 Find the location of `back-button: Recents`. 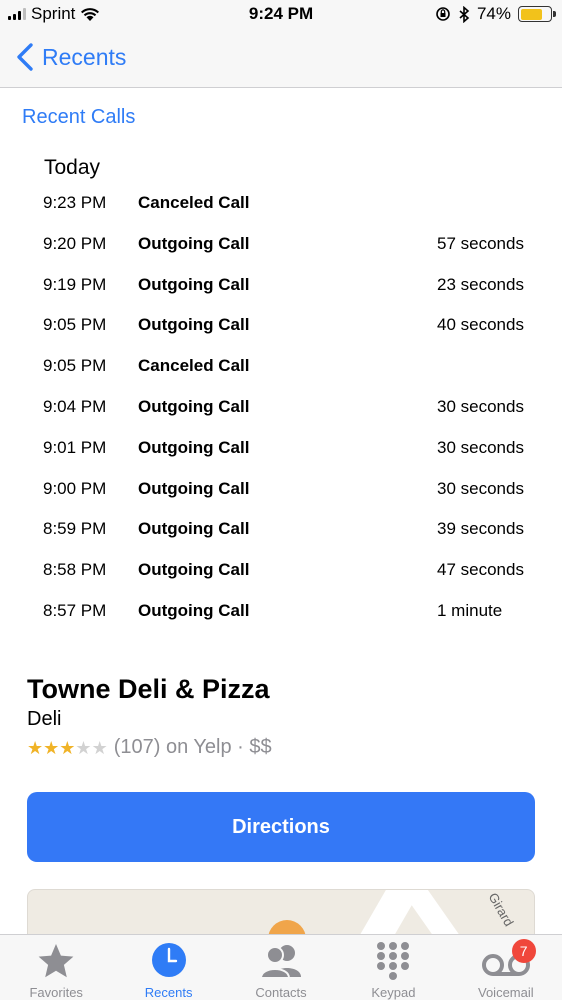

back-button: Recents is located at coordinates (70, 57).